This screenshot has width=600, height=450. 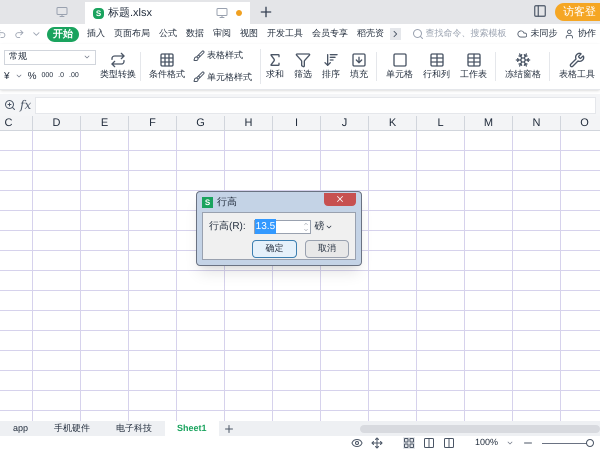 What do you see at coordinates (540, 11) in the screenshot?
I see `layout-icon` at bounding box center [540, 11].